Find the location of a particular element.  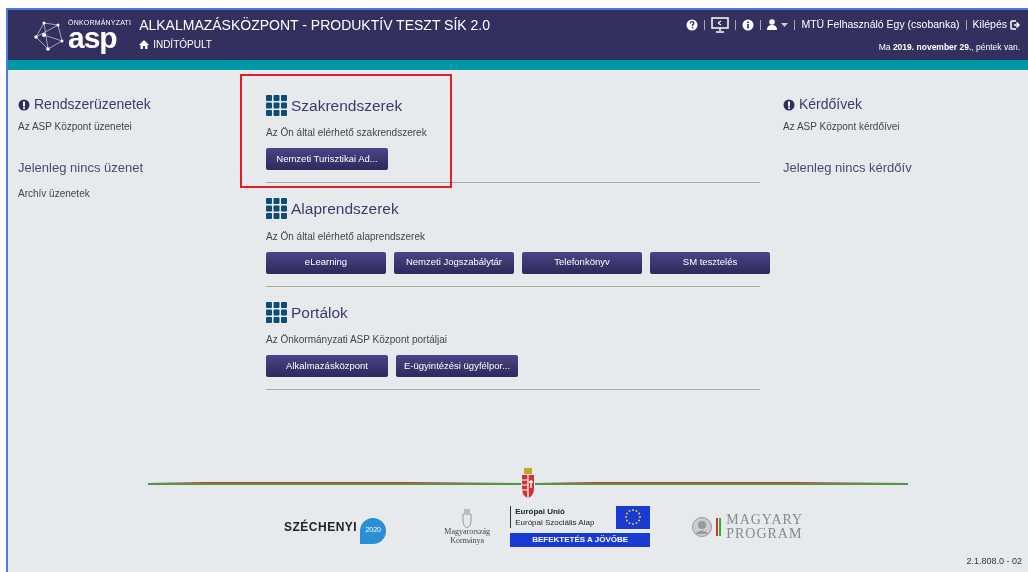

help-icon is located at coordinates (692, 24).